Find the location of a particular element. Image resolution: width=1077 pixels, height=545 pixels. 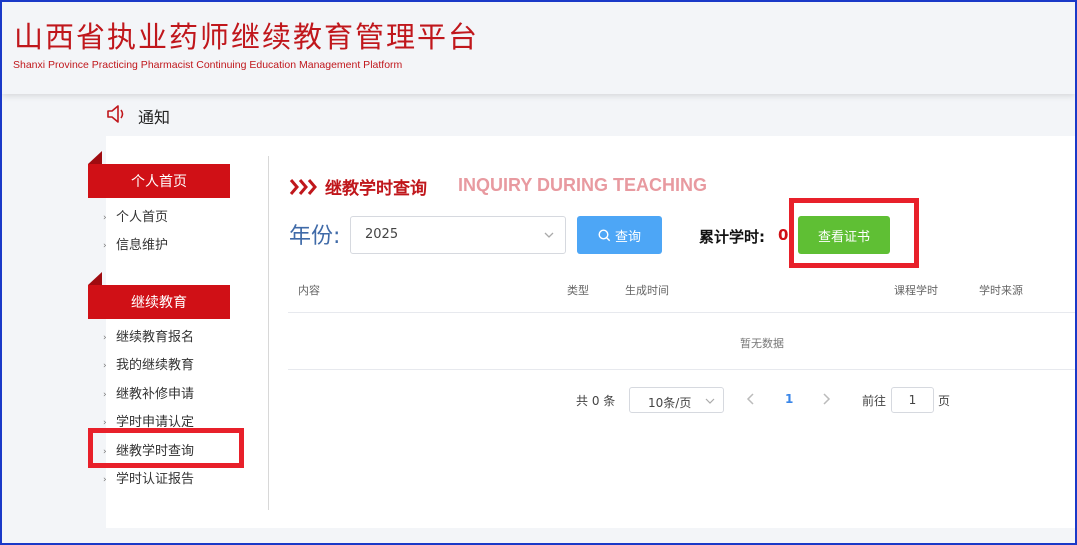

year-label: 年份: is located at coordinates (315, 236).